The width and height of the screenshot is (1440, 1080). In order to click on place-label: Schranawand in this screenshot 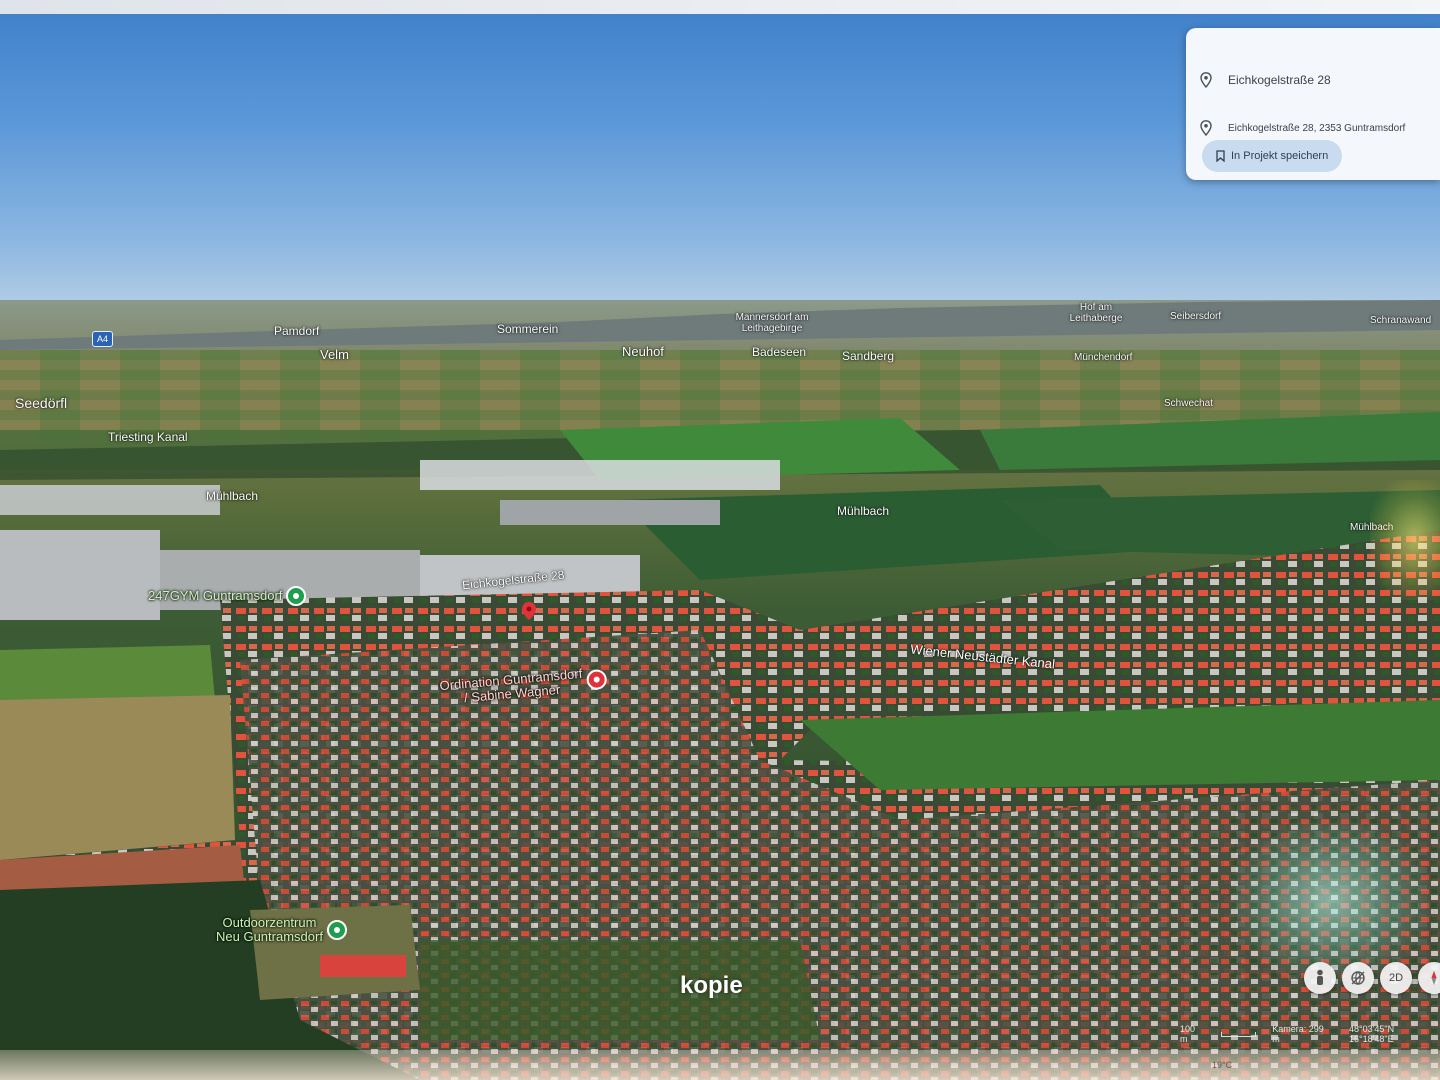, I will do `click(1400, 320)`.